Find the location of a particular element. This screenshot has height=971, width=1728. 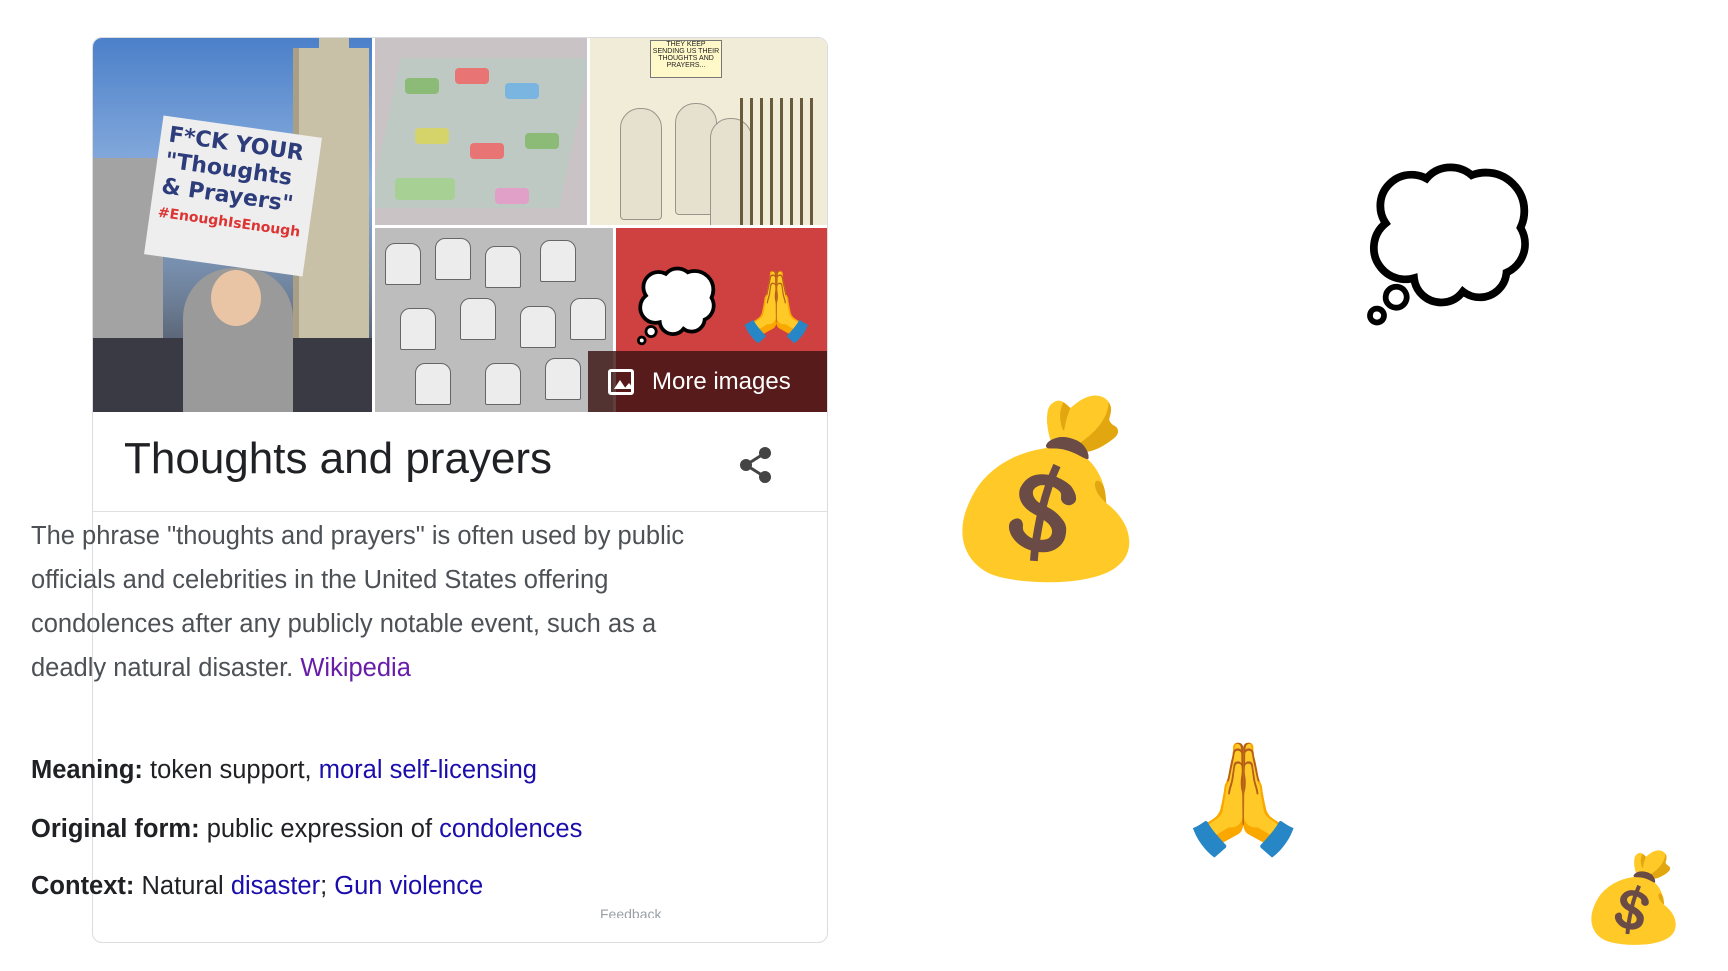

gun-violence-link: Gun violence is located at coordinates (408, 886).